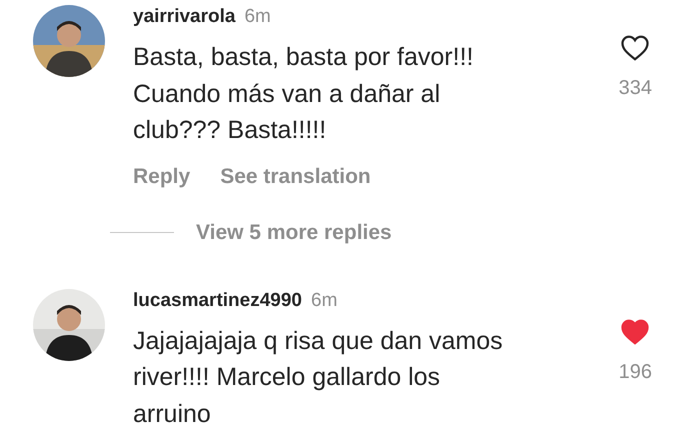 The width and height of the screenshot is (690, 427). What do you see at coordinates (184, 17) in the screenshot?
I see `username: yairrivarola` at bounding box center [184, 17].